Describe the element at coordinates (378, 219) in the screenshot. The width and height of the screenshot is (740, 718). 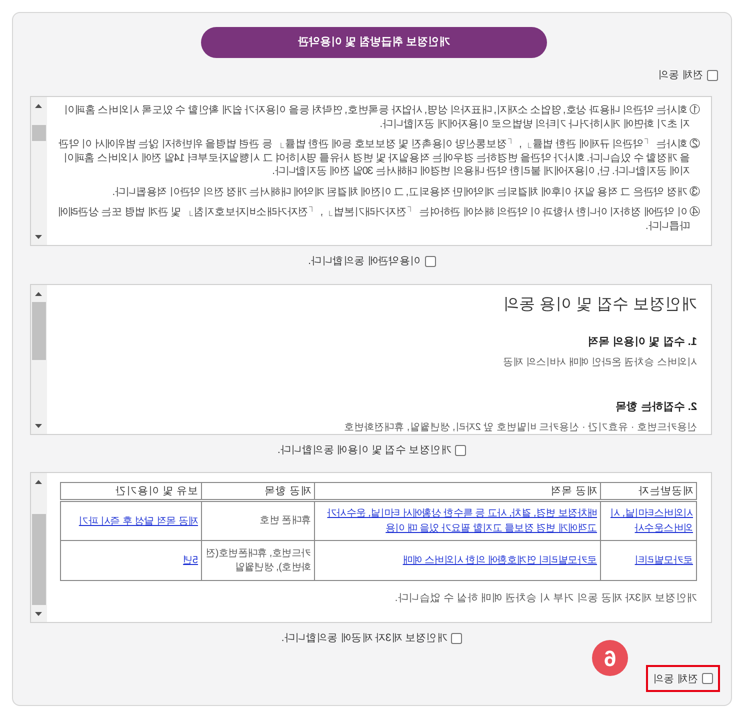
I see `terms-paragraph: ④ 이 약관에 정하지 아니한 사항과 이 약관의 해석에 관하여는 「전자거래기본법」, 「전자거래소비자보호지침」 및 관계 법령 또는 상관례에 따릅니다.` at that location.